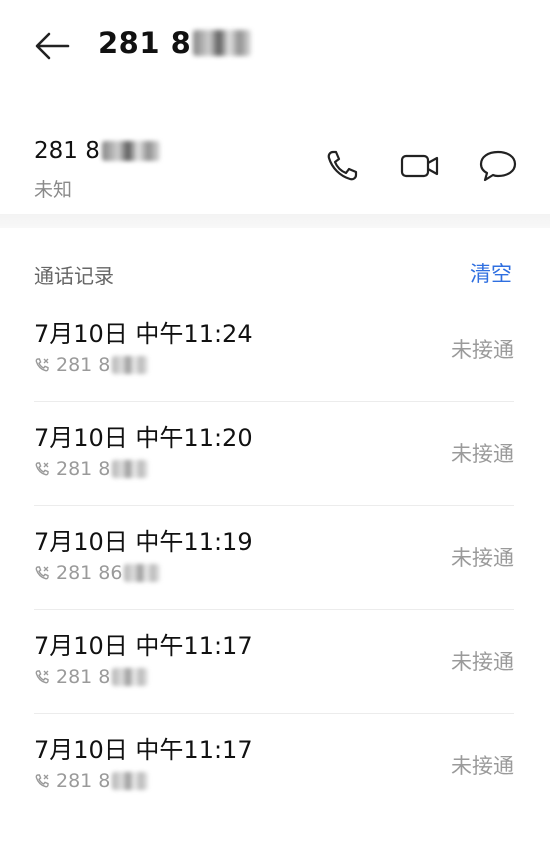 This screenshot has width=550, height=858. Describe the element at coordinates (275, 47) in the screenshot. I see `top-bar: 281 8` at that location.